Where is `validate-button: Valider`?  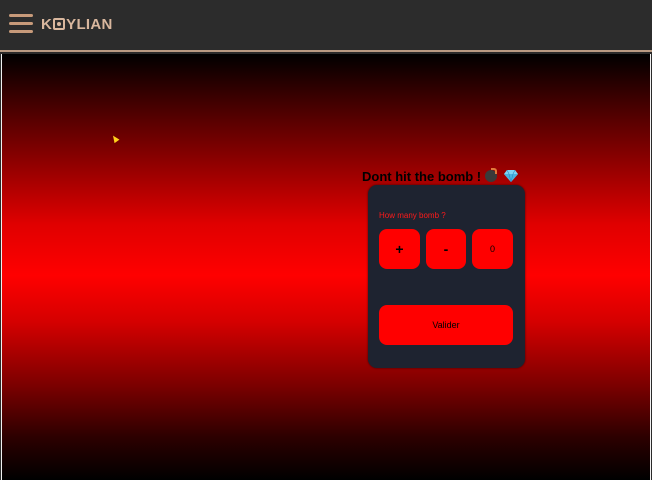
validate-button: Valider is located at coordinates (446, 325).